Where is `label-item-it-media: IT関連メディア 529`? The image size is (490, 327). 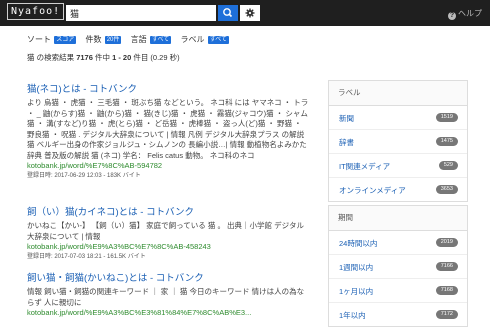 label-item-it-media: IT関連メディア 529 is located at coordinates (398, 166).